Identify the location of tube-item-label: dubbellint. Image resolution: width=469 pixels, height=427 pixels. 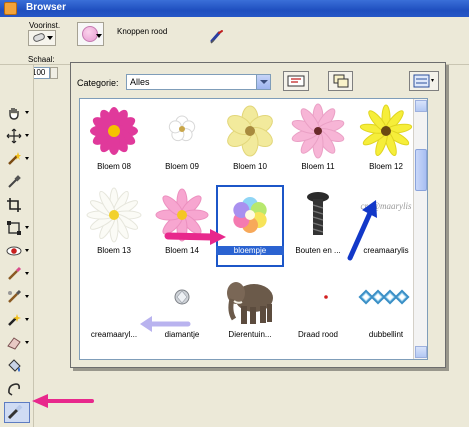
(386, 334).